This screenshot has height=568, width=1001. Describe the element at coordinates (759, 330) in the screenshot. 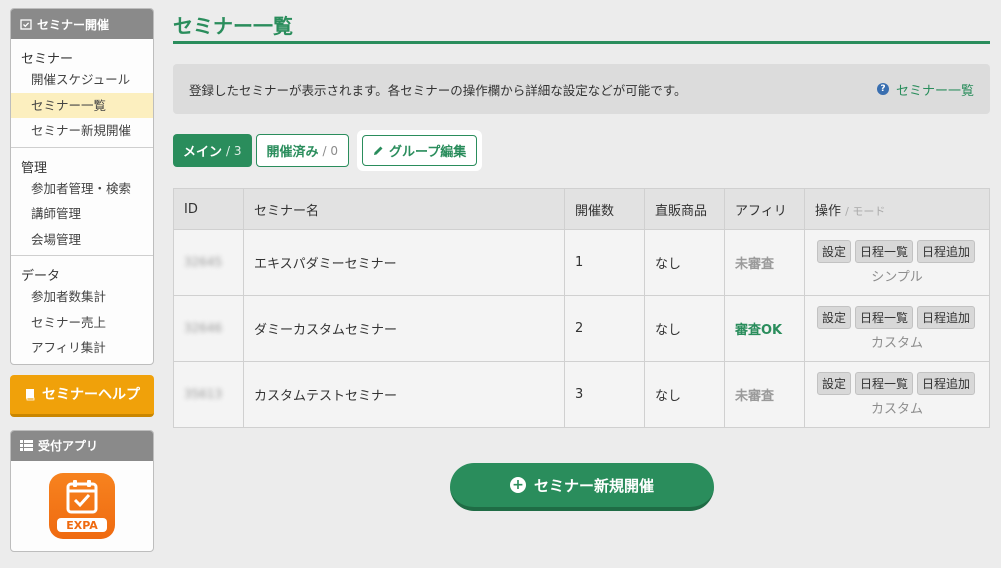

I see `affiliate-status: 審査OK` at that location.